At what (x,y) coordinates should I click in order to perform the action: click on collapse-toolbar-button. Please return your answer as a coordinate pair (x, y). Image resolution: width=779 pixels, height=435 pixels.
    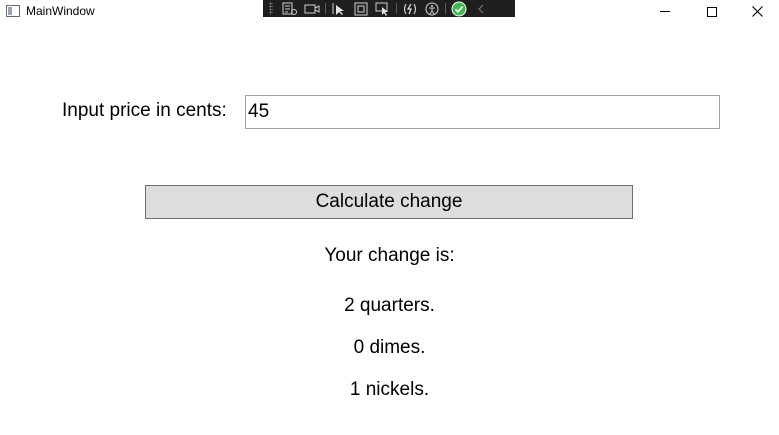
    Looking at the image, I should click on (481, 8).